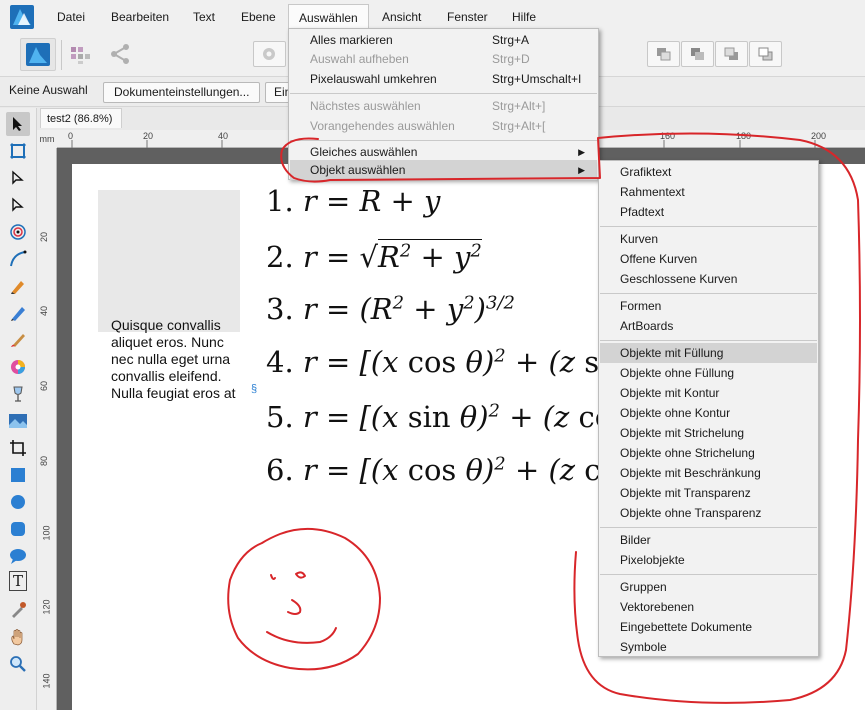 The width and height of the screenshot is (865, 710). I want to click on arrange-front-icon, so click(765, 54).